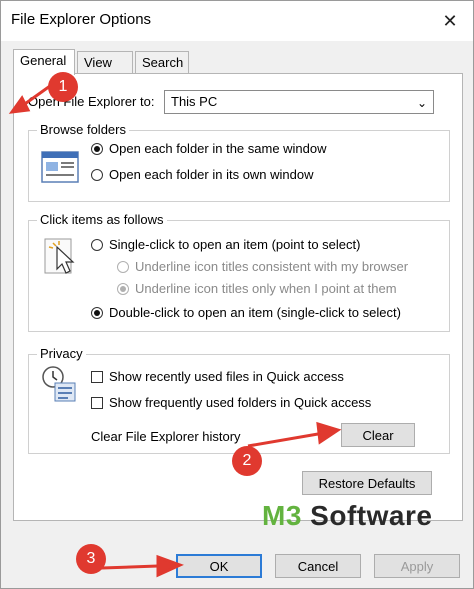 This screenshot has width=474, height=589. Describe the element at coordinates (63, 87) in the screenshot. I see `annotation-badge-1: 1` at that location.